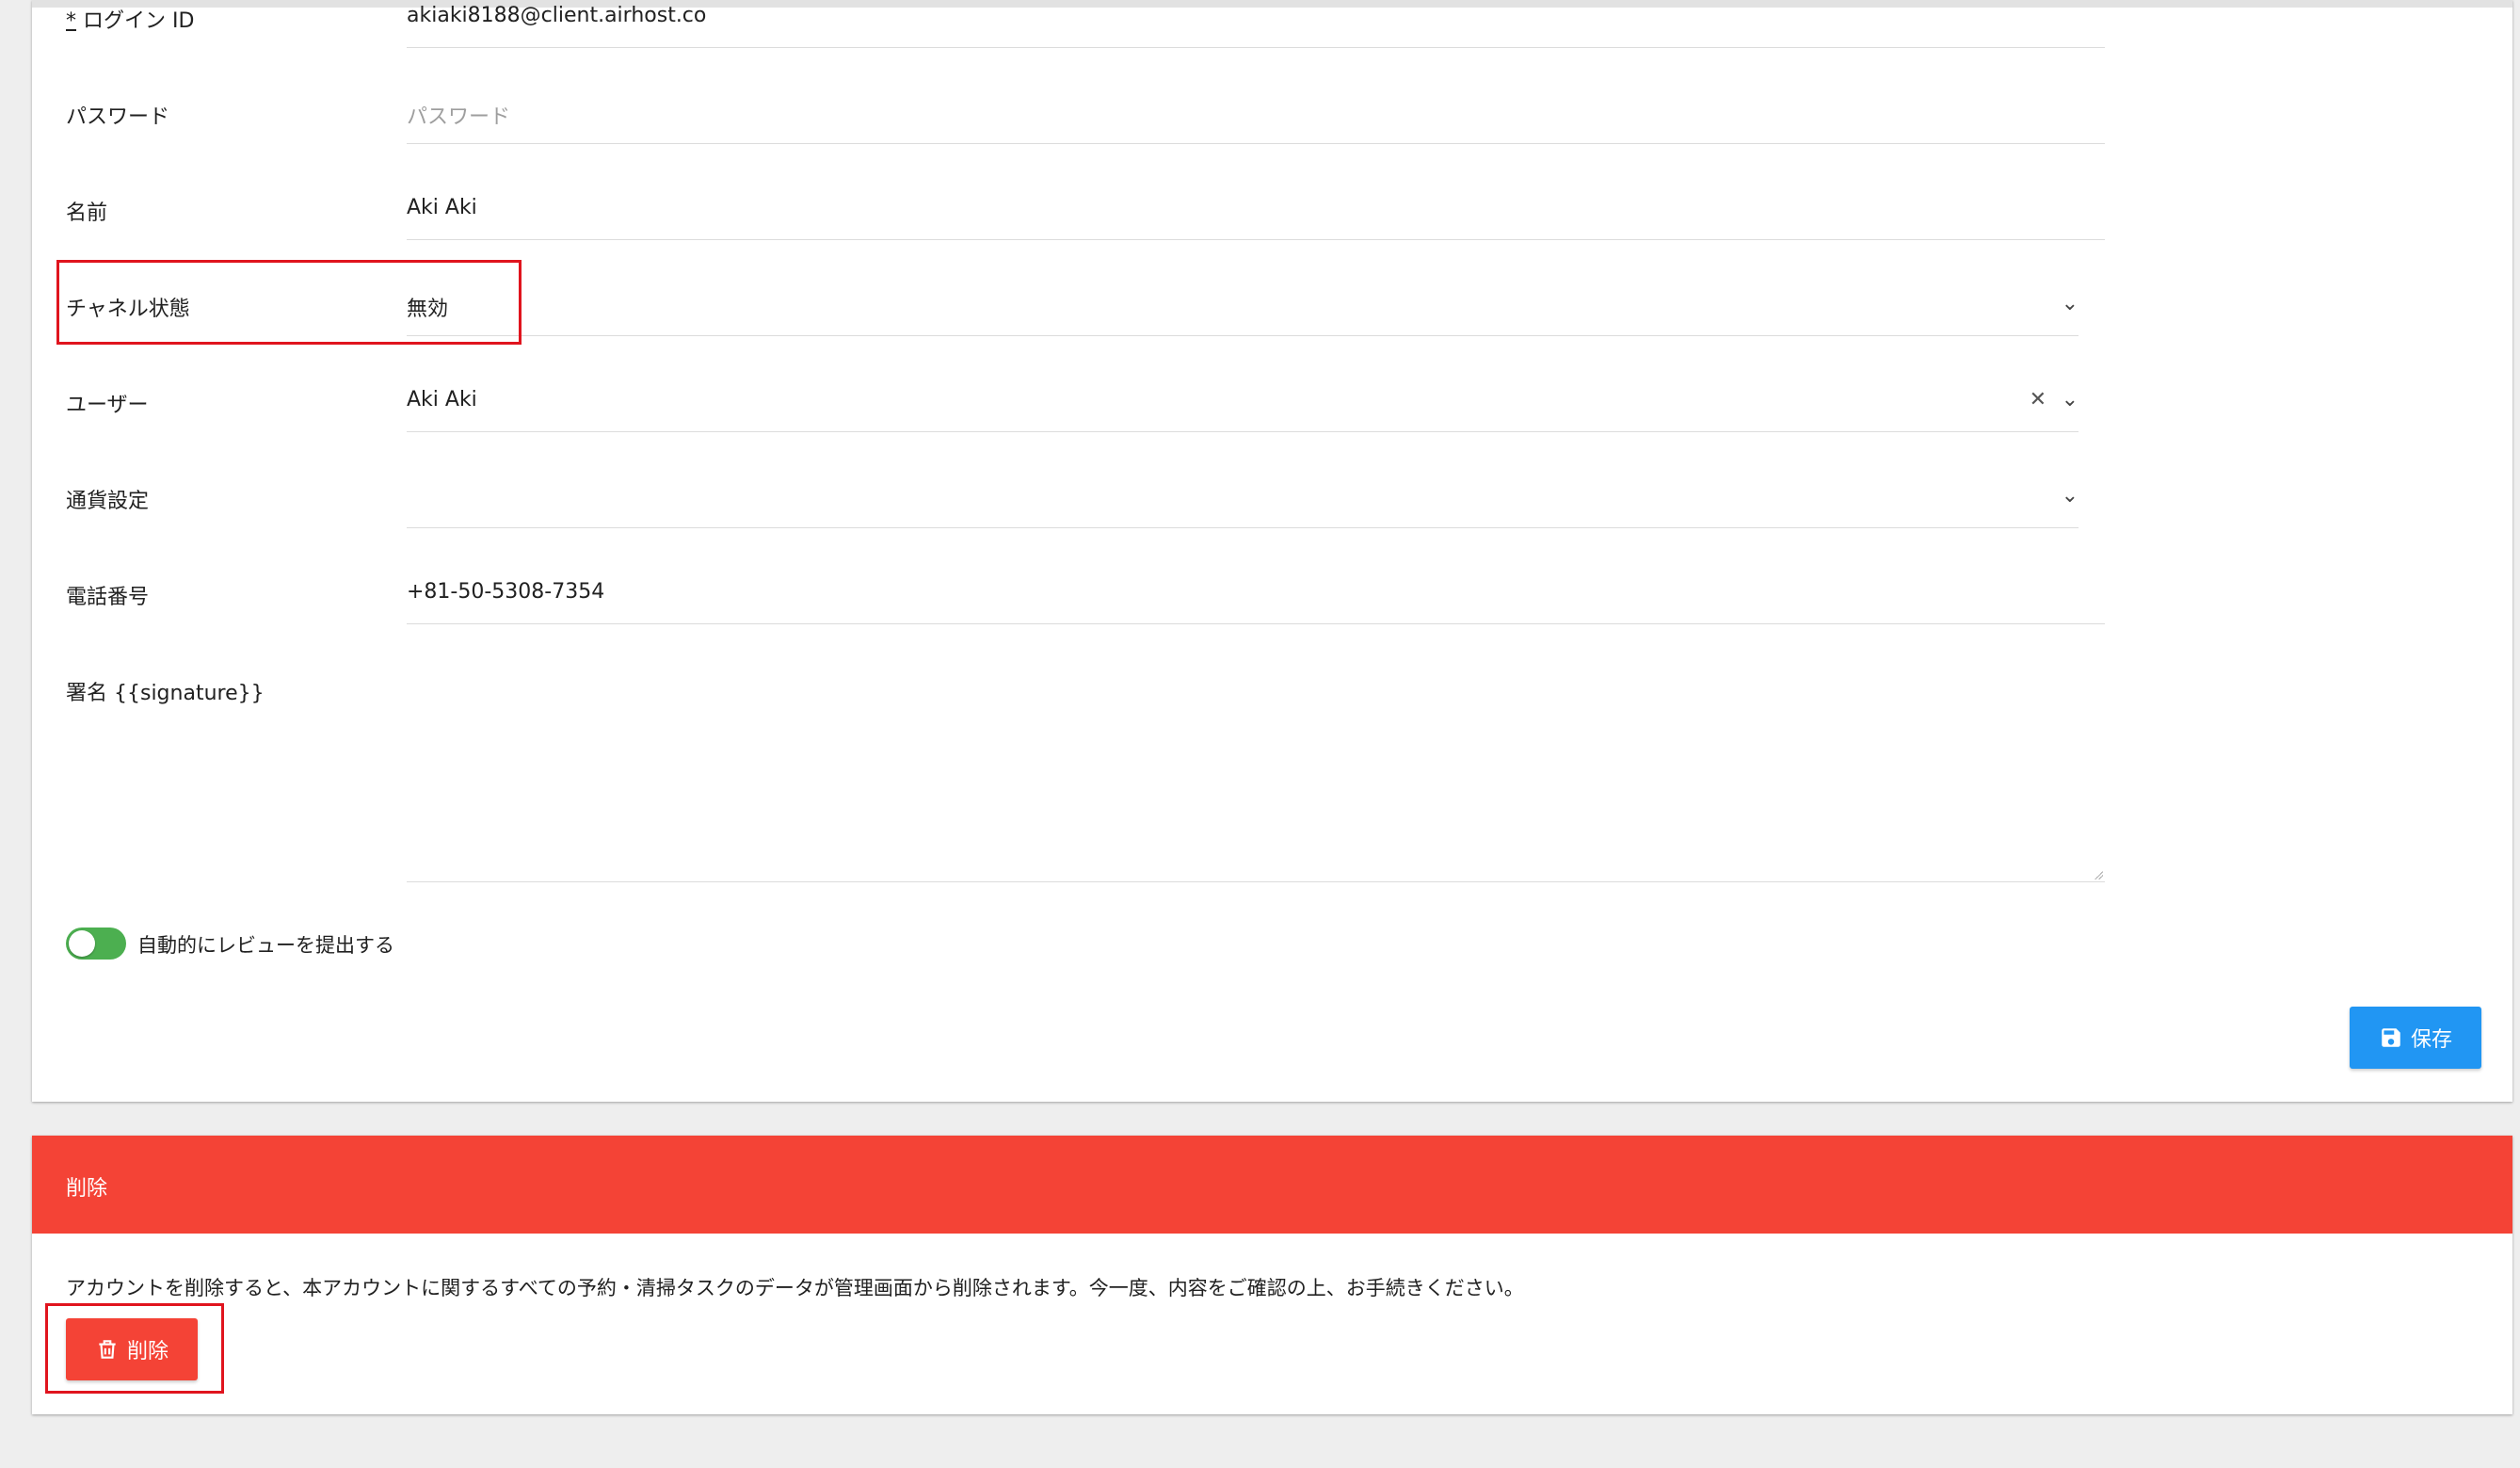 The width and height of the screenshot is (2520, 1468). I want to click on highlight-box-channel-status, so click(289, 302).